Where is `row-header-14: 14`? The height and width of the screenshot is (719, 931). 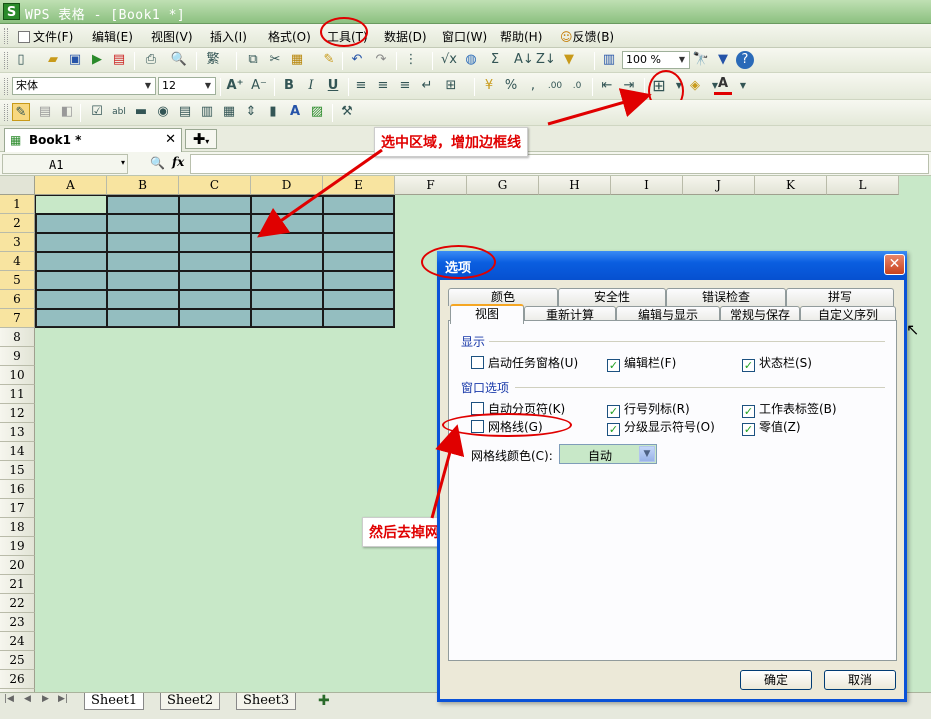 row-header-14: 14 is located at coordinates (17, 451).